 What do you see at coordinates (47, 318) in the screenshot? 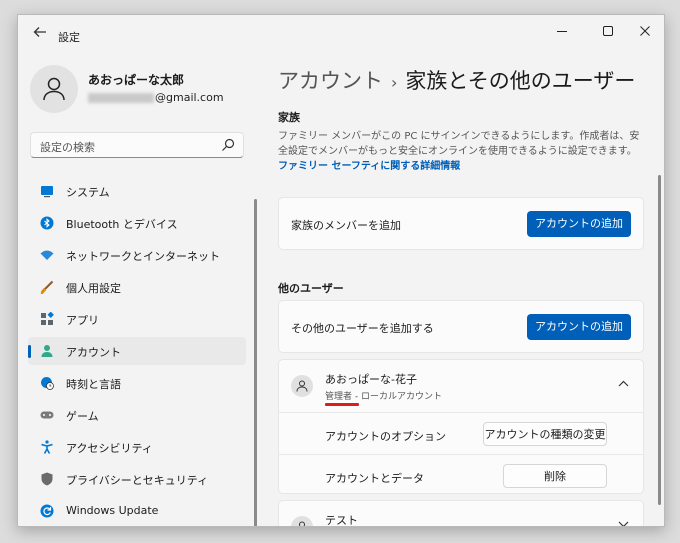
I see `apps-icon` at bounding box center [47, 318].